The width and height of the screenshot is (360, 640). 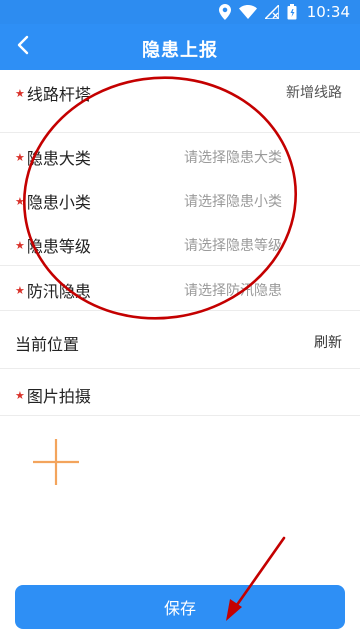 I want to click on level-select: 请选择隐患等级, so click(x=233, y=245).